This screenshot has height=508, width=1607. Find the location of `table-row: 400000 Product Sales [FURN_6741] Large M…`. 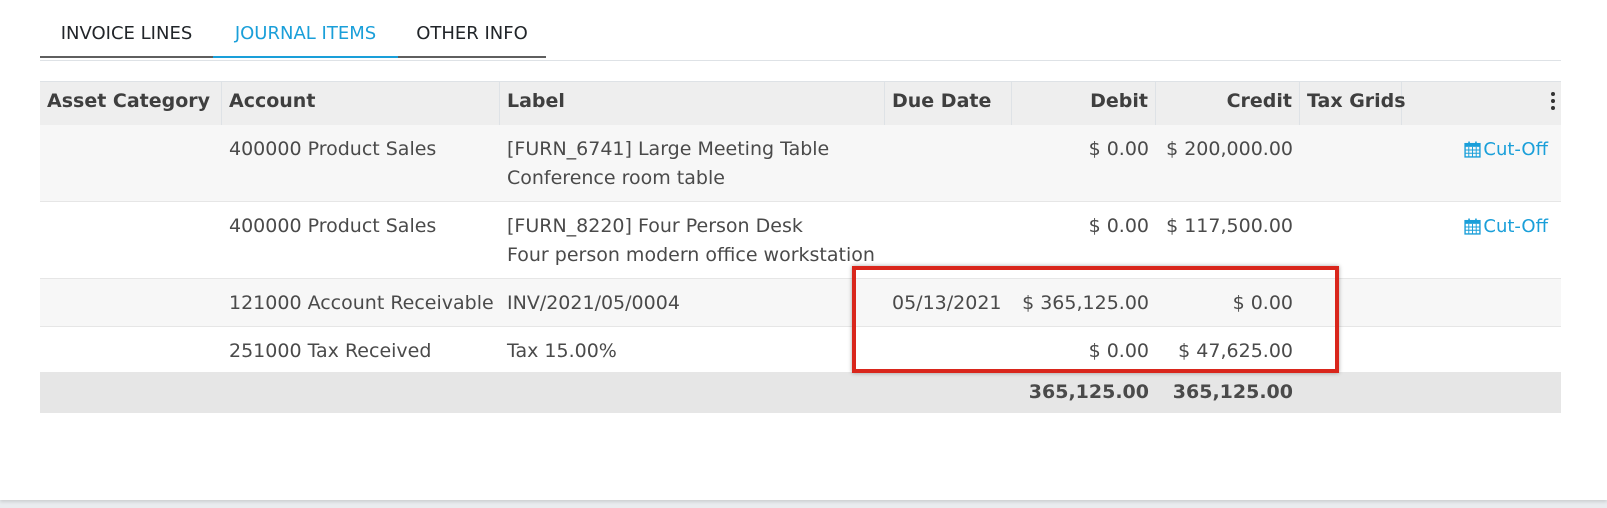

table-row: 400000 Product Sales [FURN_6741] Large M… is located at coordinates (800, 163).